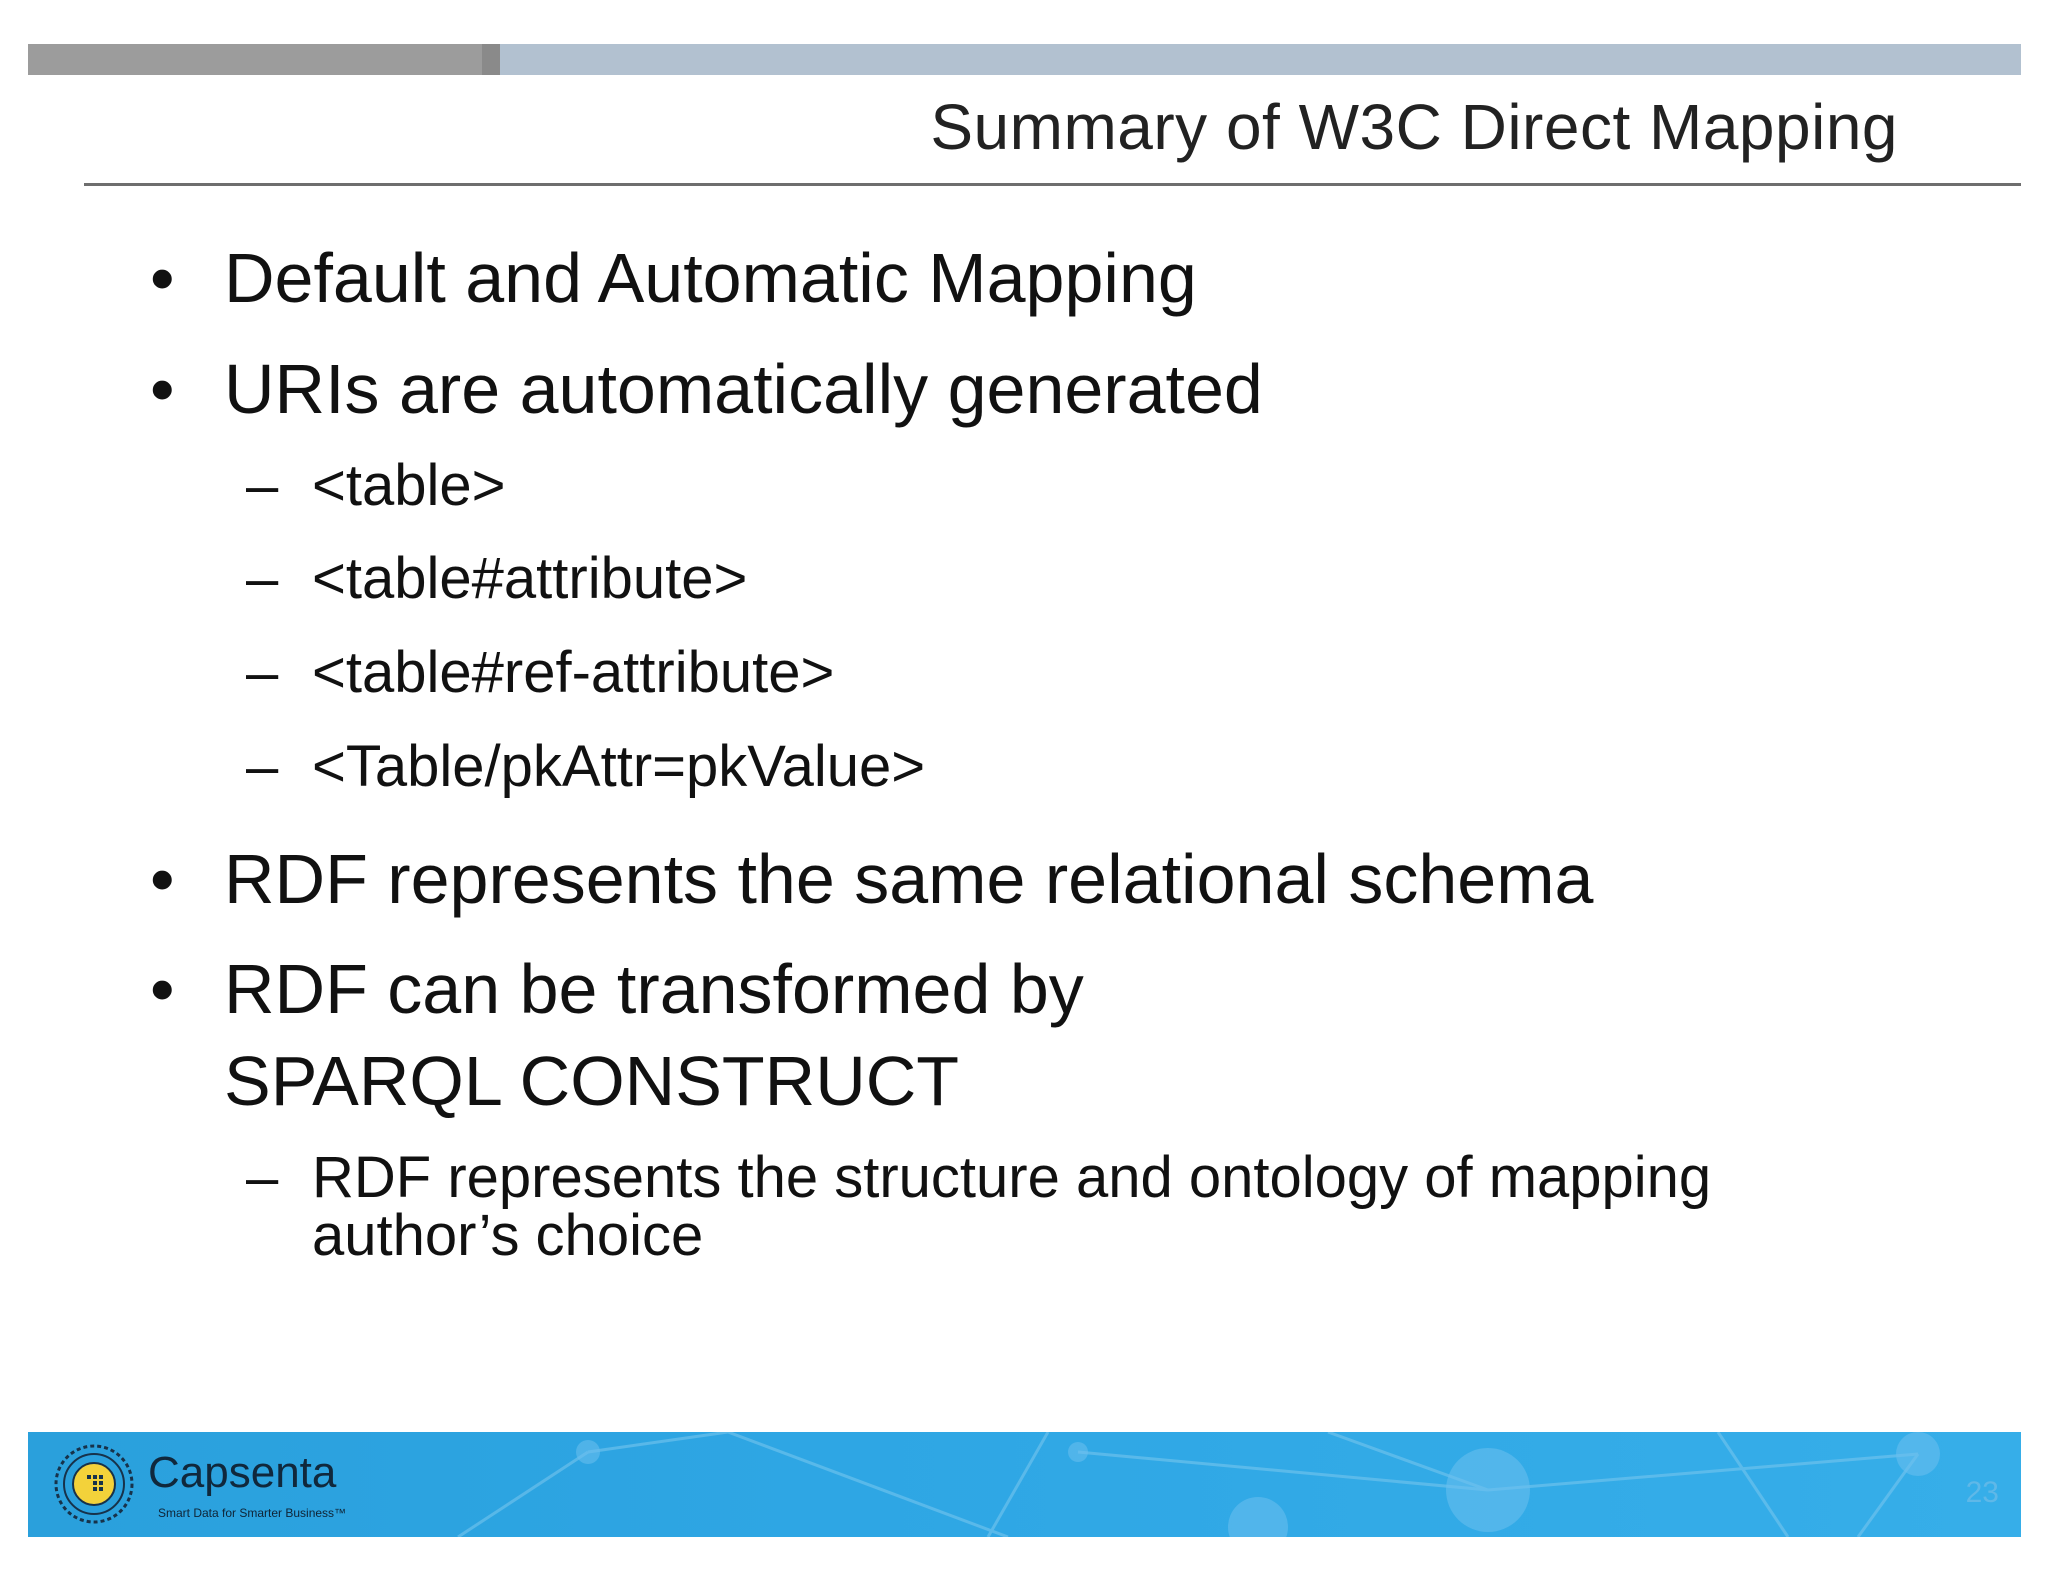 The width and height of the screenshot is (2048, 1582). Describe the element at coordinates (710, 278) in the screenshot. I see `list-item-text: Default and Automatic Mapping` at that location.